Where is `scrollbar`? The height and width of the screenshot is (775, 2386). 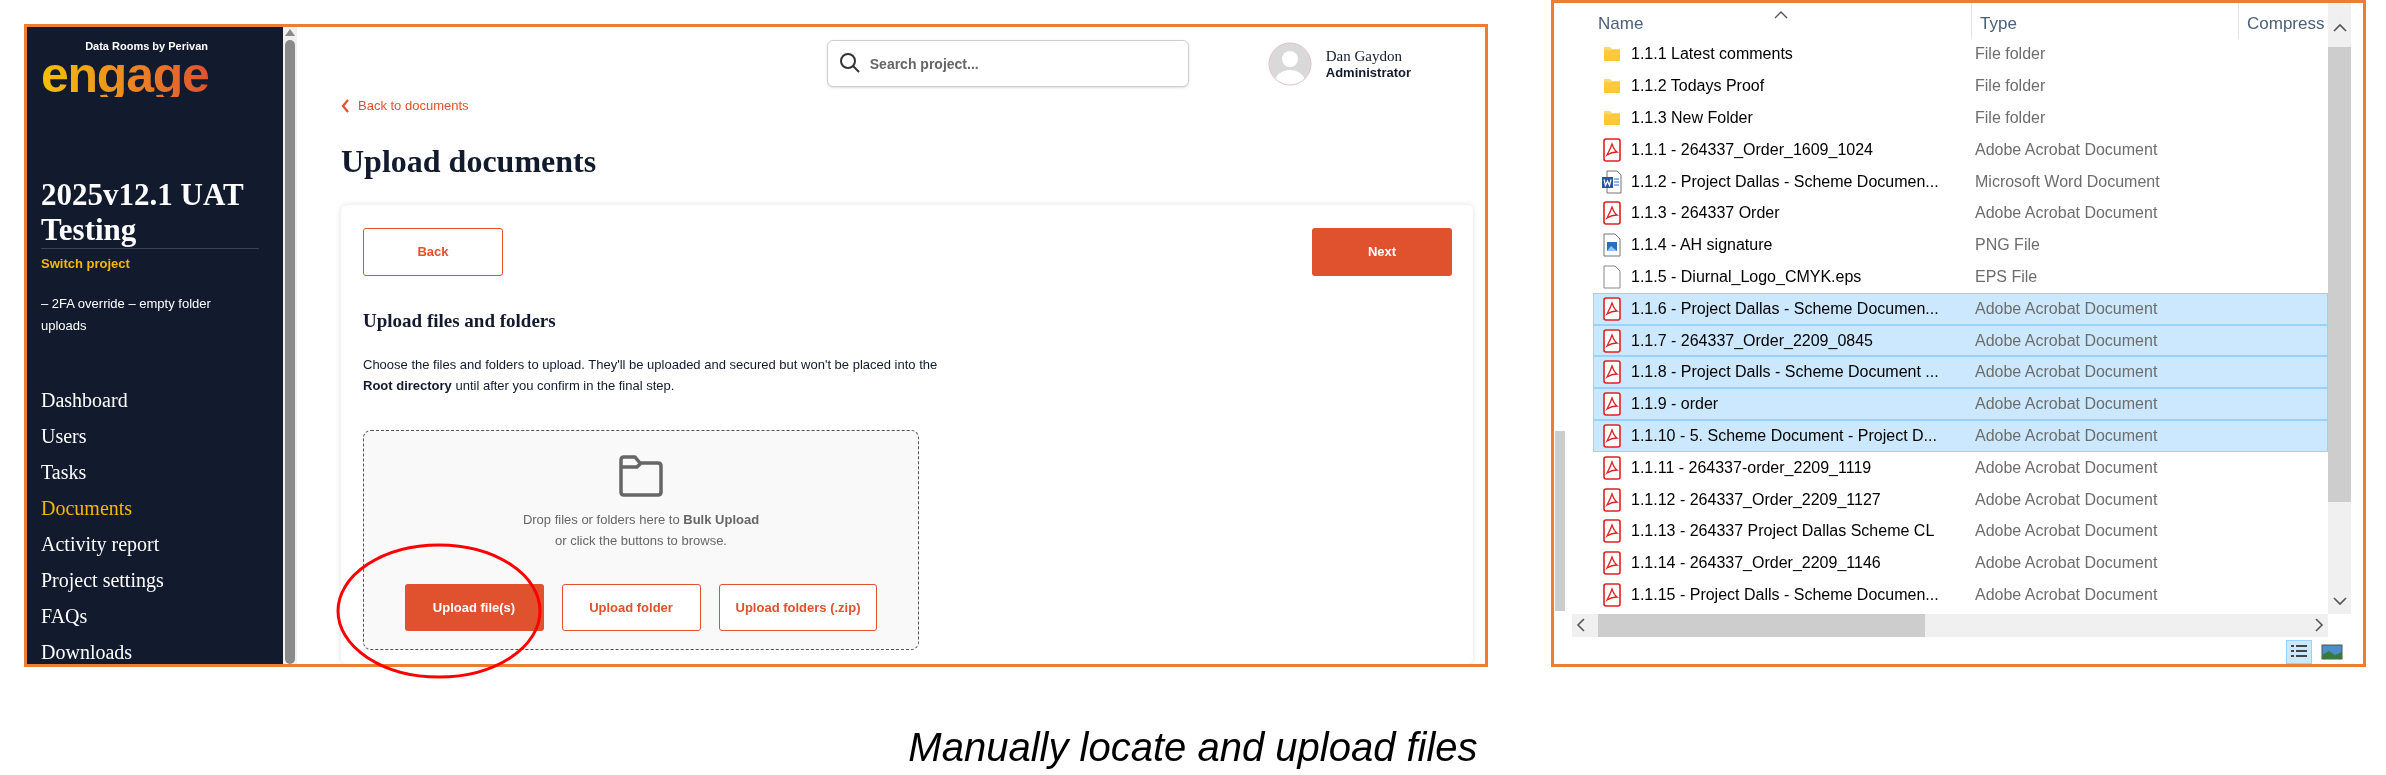 scrollbar is located at coordinates (290, 345).